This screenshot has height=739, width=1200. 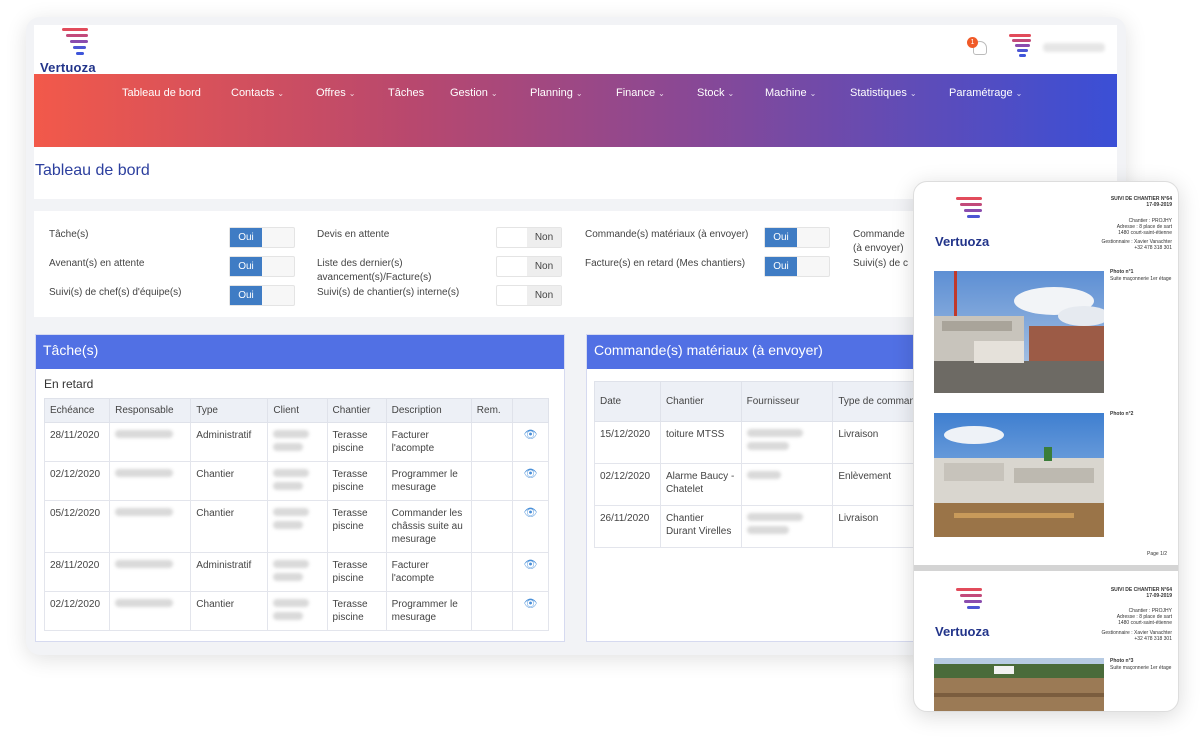 I want to click on filter-toggle-suivis-internes: OuiNon, so click(x=529, y=295).